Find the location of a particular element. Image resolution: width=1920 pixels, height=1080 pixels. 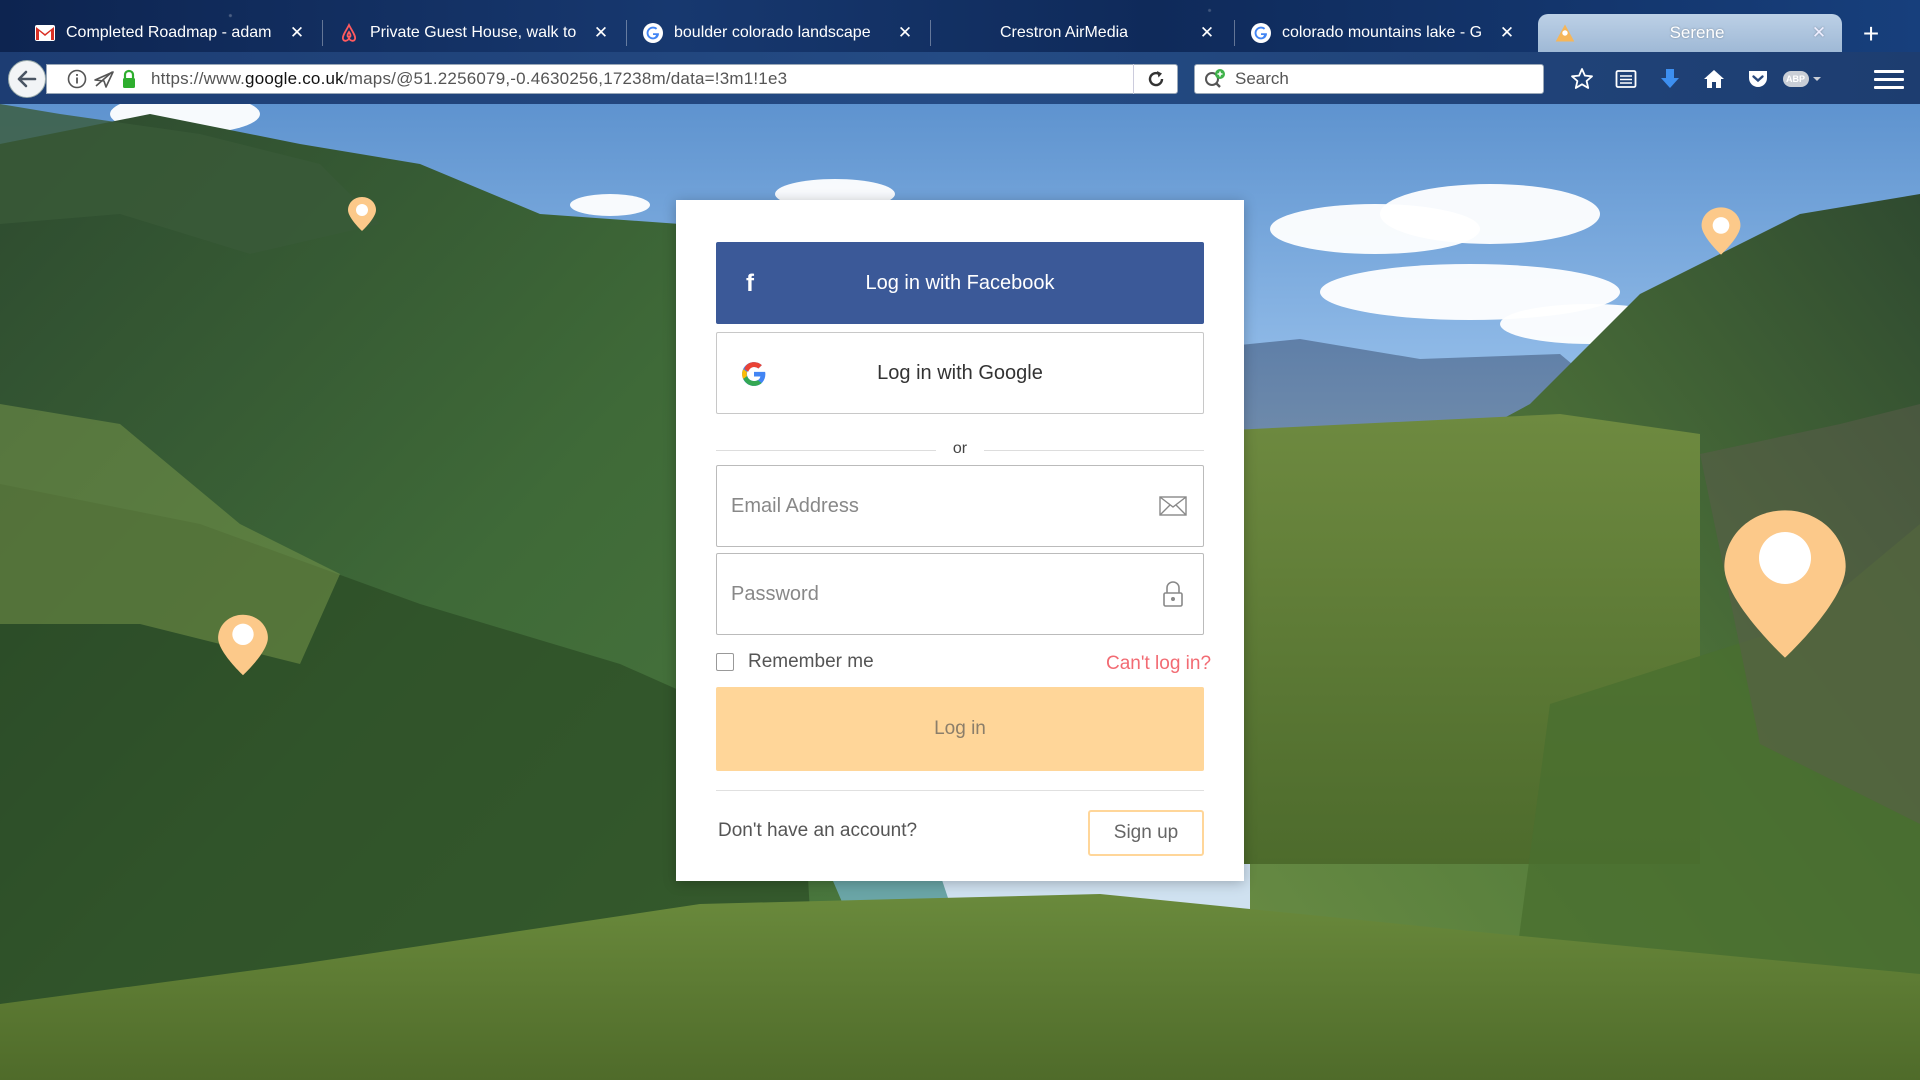

google-login-button: Log in with Google is located at coordinates (960, 373).